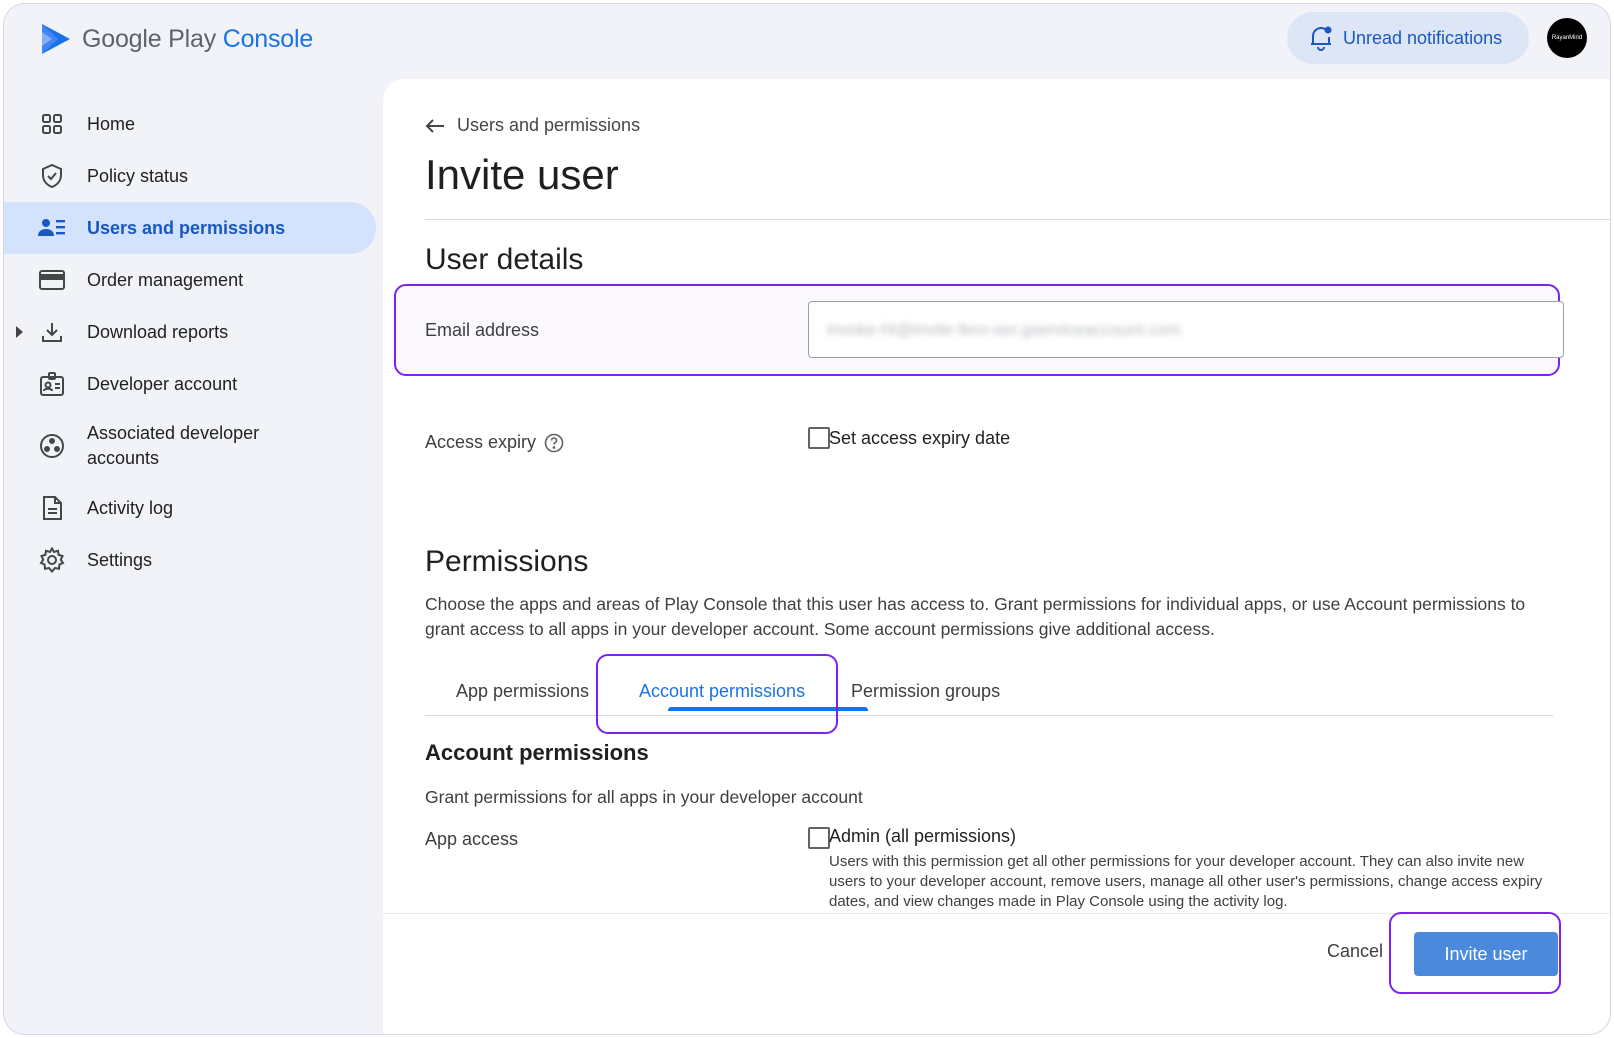 Image resolution: width=1614 pixels, height=1038 pixels. I want to click on document-icon, so click(52, 508).